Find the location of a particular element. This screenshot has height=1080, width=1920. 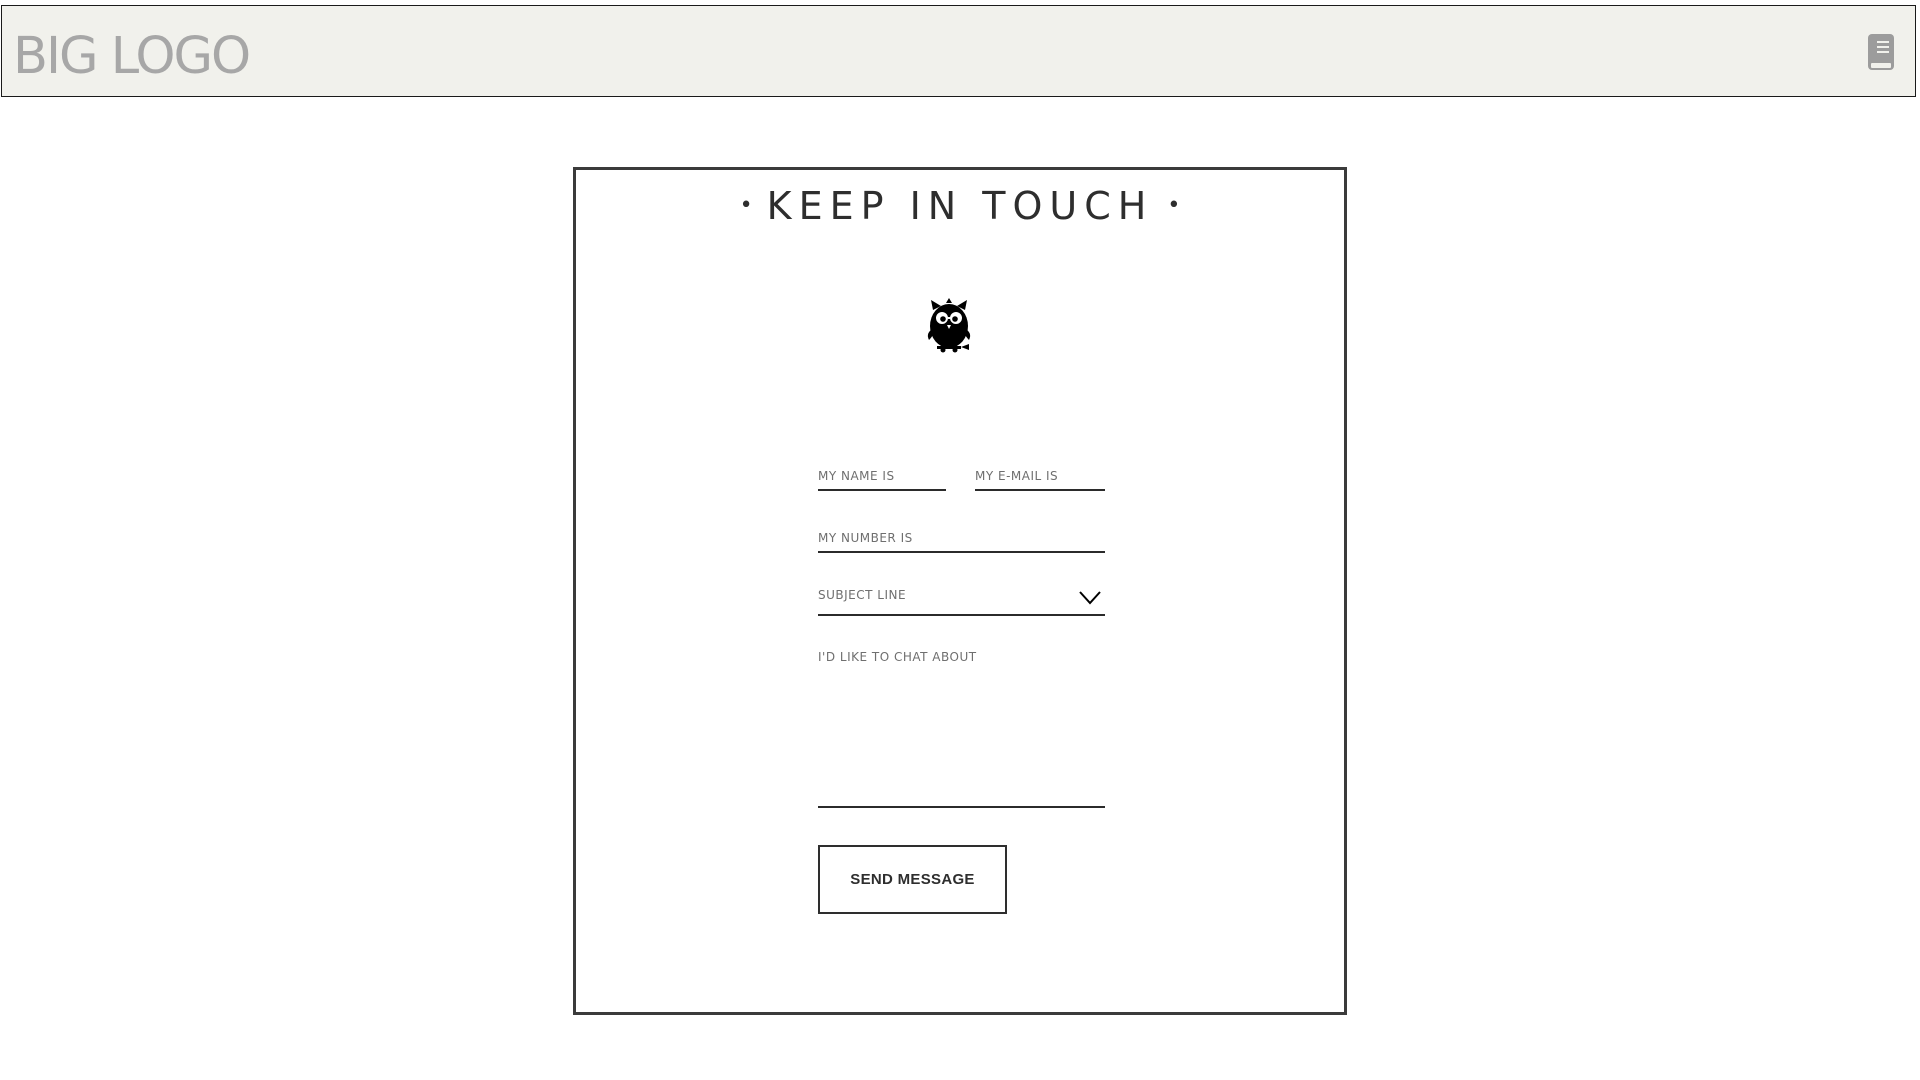

menu-button is located at coordinates (1881, 52).